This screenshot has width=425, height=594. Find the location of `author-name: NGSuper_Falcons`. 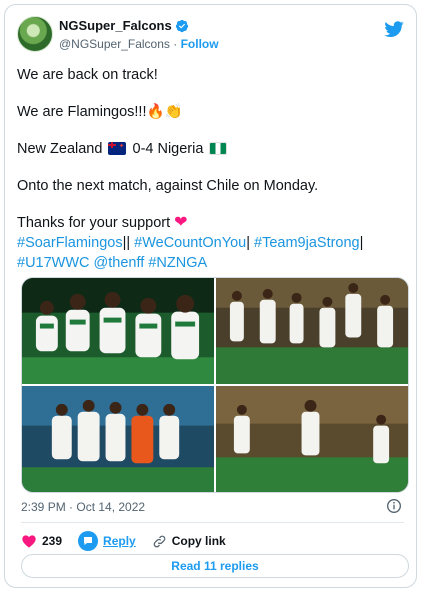

author-name: NGSuper_Falcons is located at coordinates (115, 25).